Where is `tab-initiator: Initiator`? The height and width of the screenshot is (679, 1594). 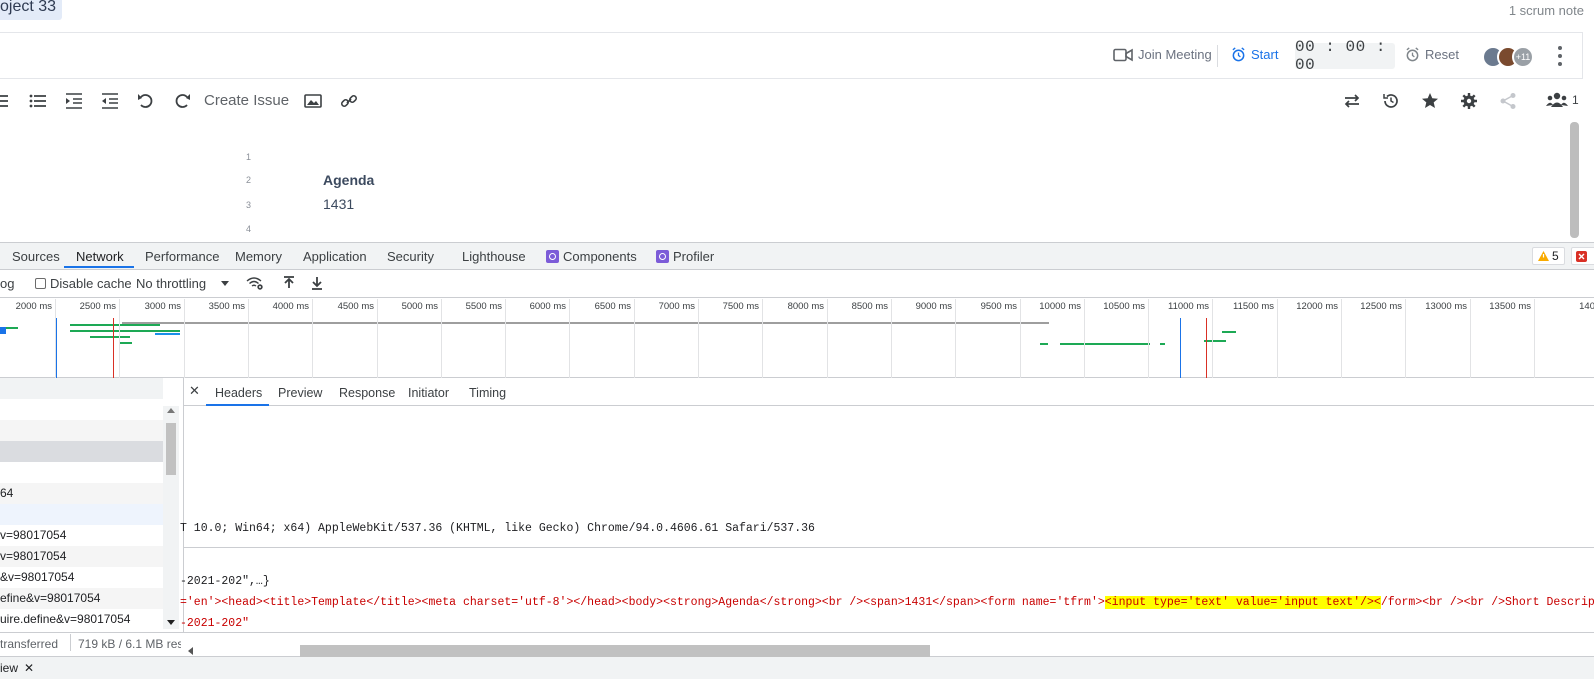 tab-initiator: Initiator is located at coordinates (428, 393).